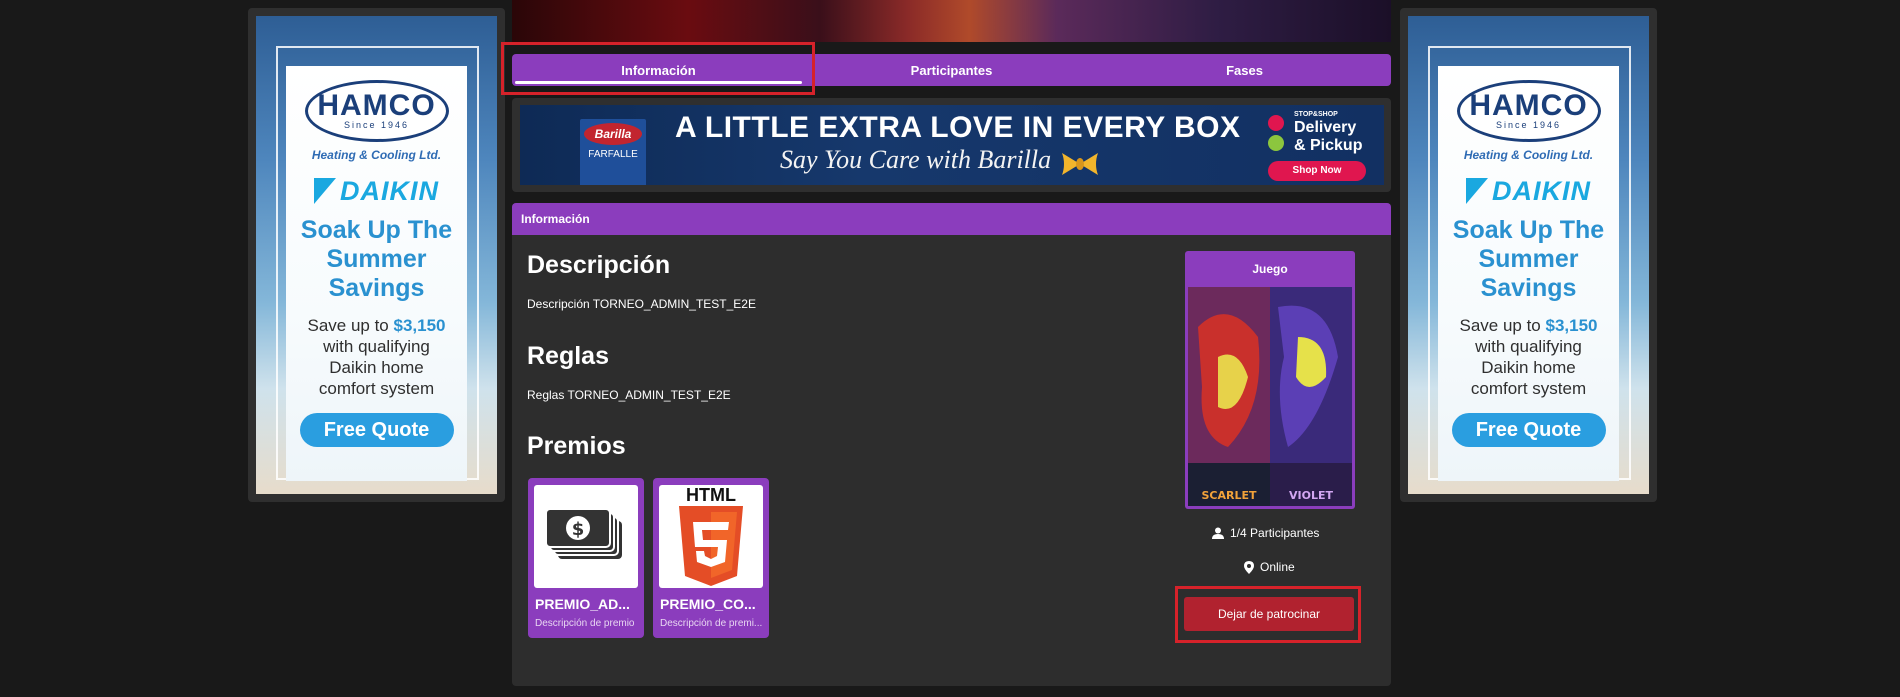  Describe the element at coordinates (599, 265) in the screenshot. I see `description-title: Descripción` at that location.